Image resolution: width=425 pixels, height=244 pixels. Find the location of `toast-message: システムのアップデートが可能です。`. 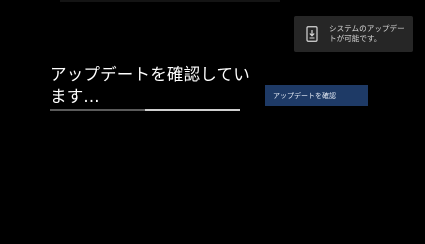

toast-message: システムのアップデートが可能です。 is located at coordinates (367, 33).